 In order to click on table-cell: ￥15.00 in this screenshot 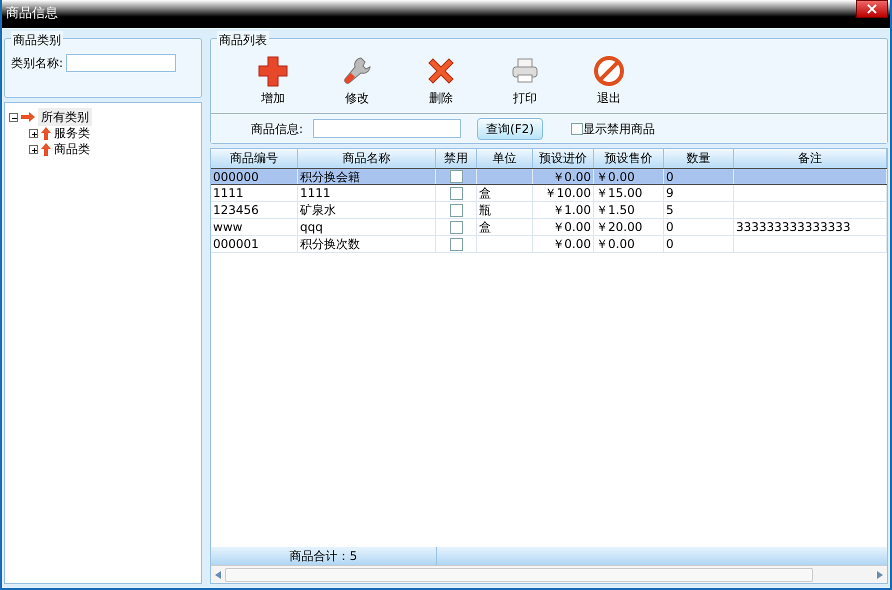, I will do `click(619, 193)`.